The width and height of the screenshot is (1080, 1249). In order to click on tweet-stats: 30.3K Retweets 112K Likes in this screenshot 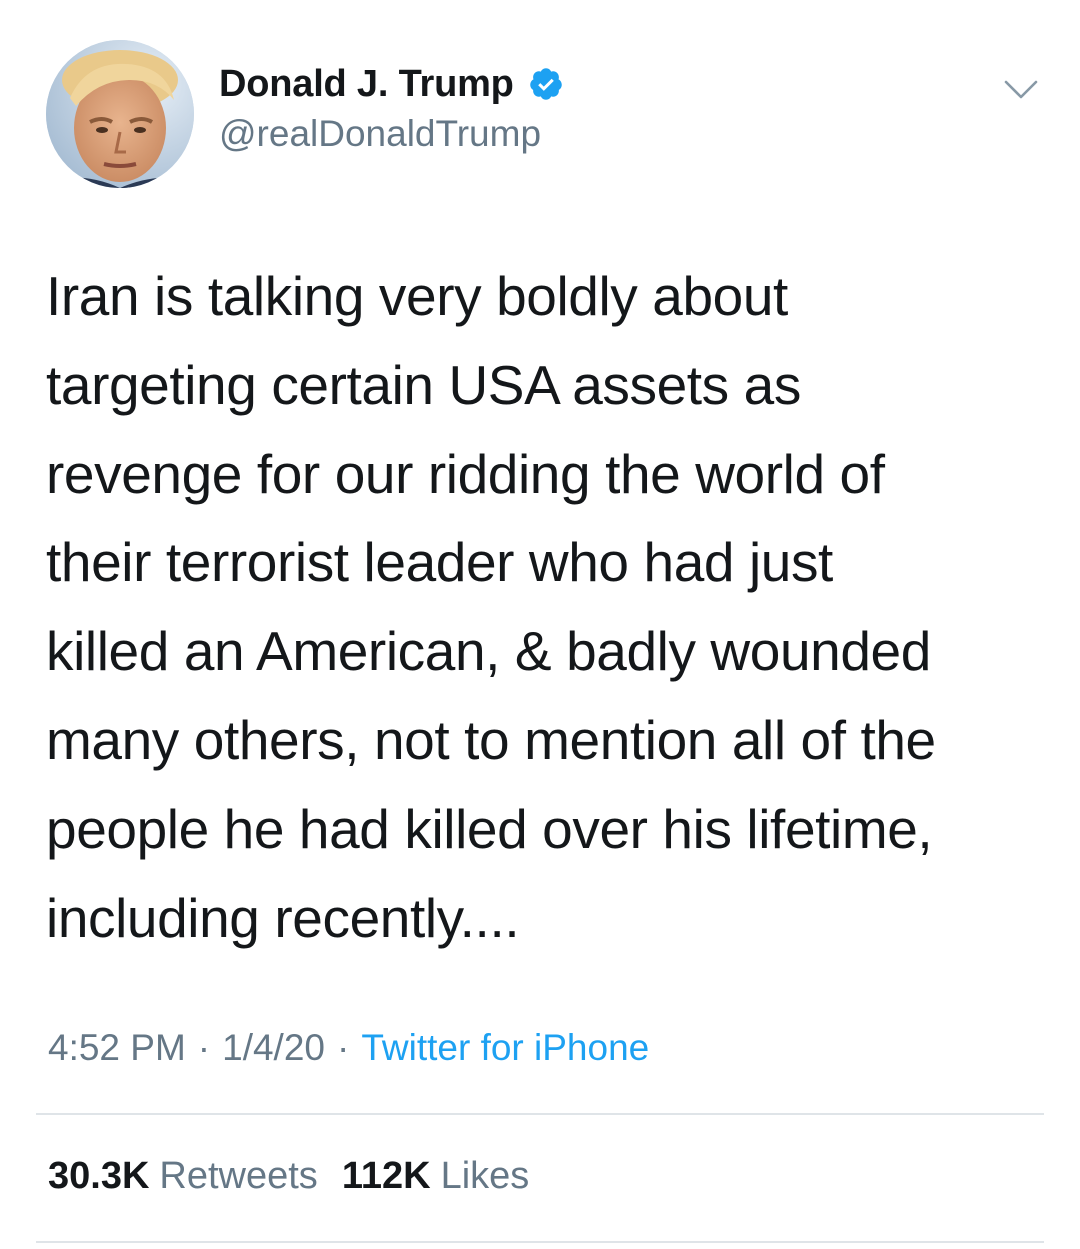, I will do `click(288, 1176)`.